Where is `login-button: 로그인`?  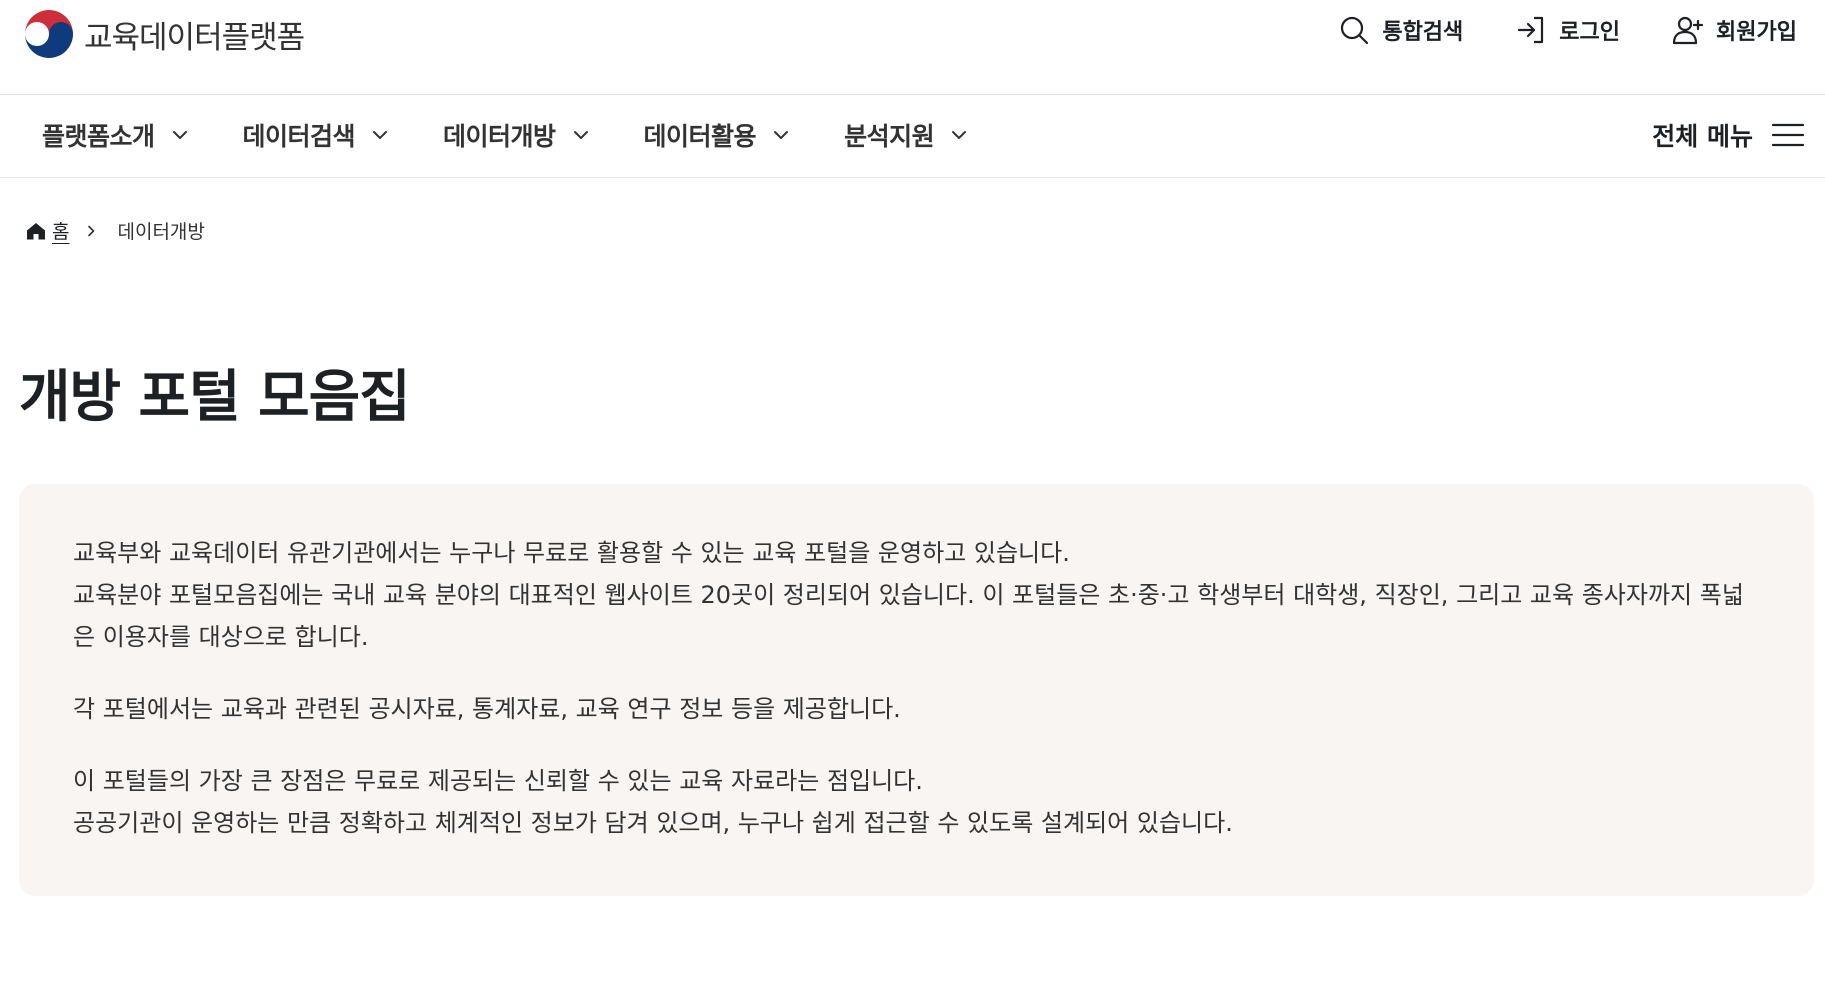 login-button: 로그인 is located at coordinates (1567, 30).